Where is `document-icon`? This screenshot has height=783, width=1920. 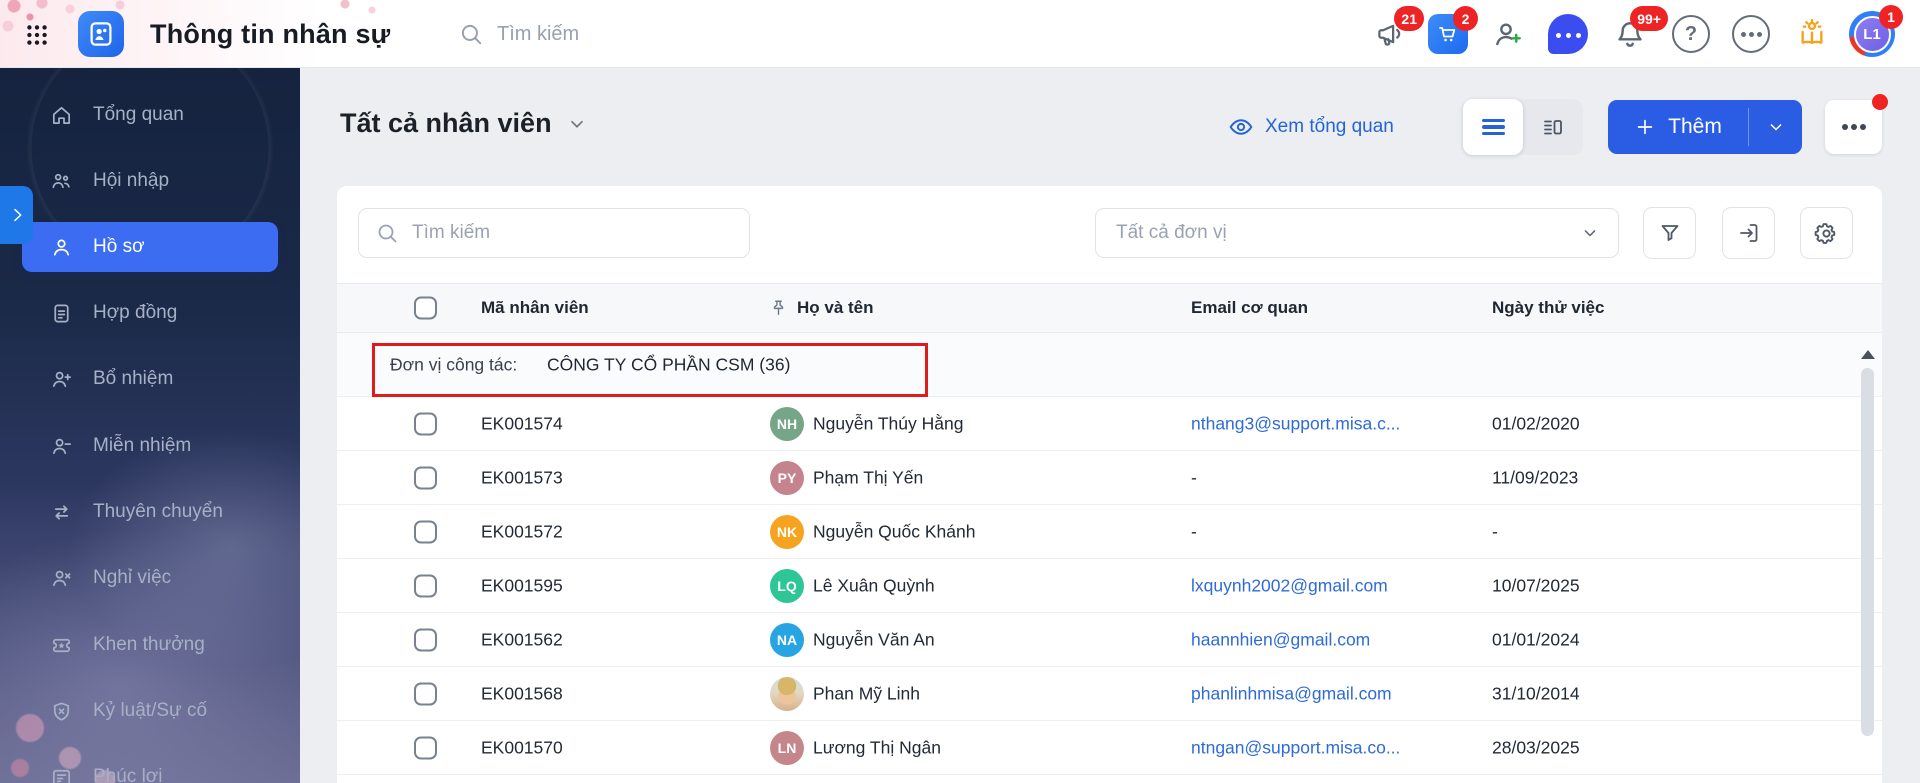 document-icon is located at coordinates (61, 313).